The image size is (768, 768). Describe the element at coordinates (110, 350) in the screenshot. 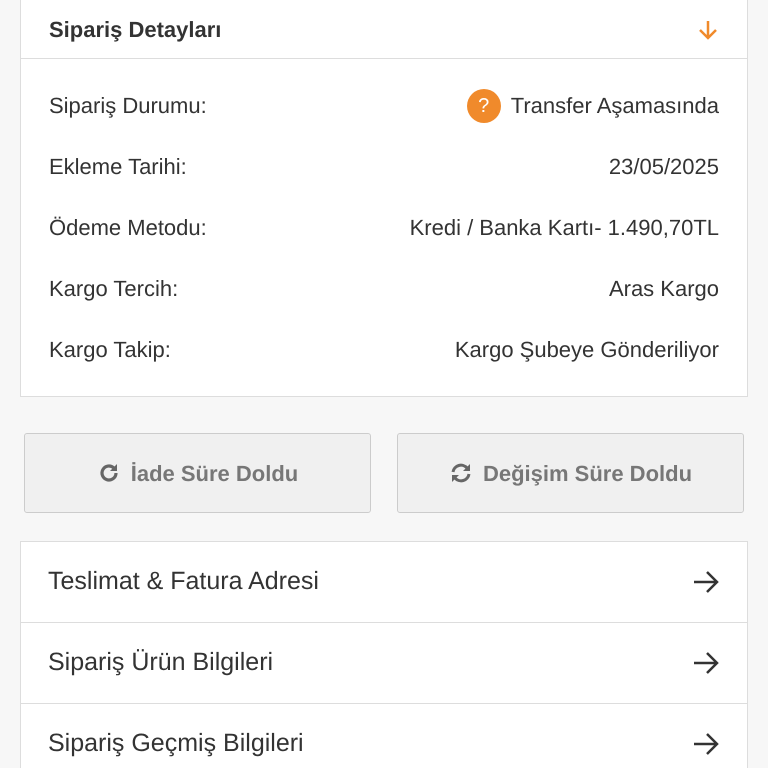

I see `field-label: Kargo Takip:` at that location.